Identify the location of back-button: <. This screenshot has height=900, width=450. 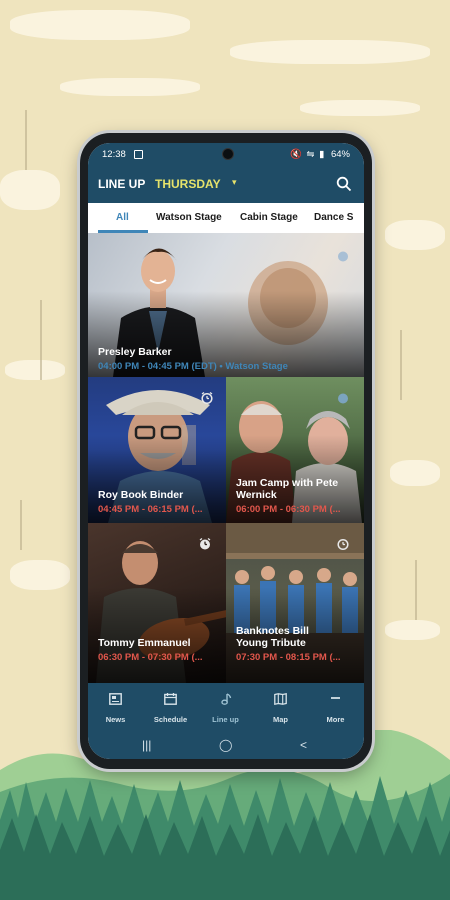
(303, 745).